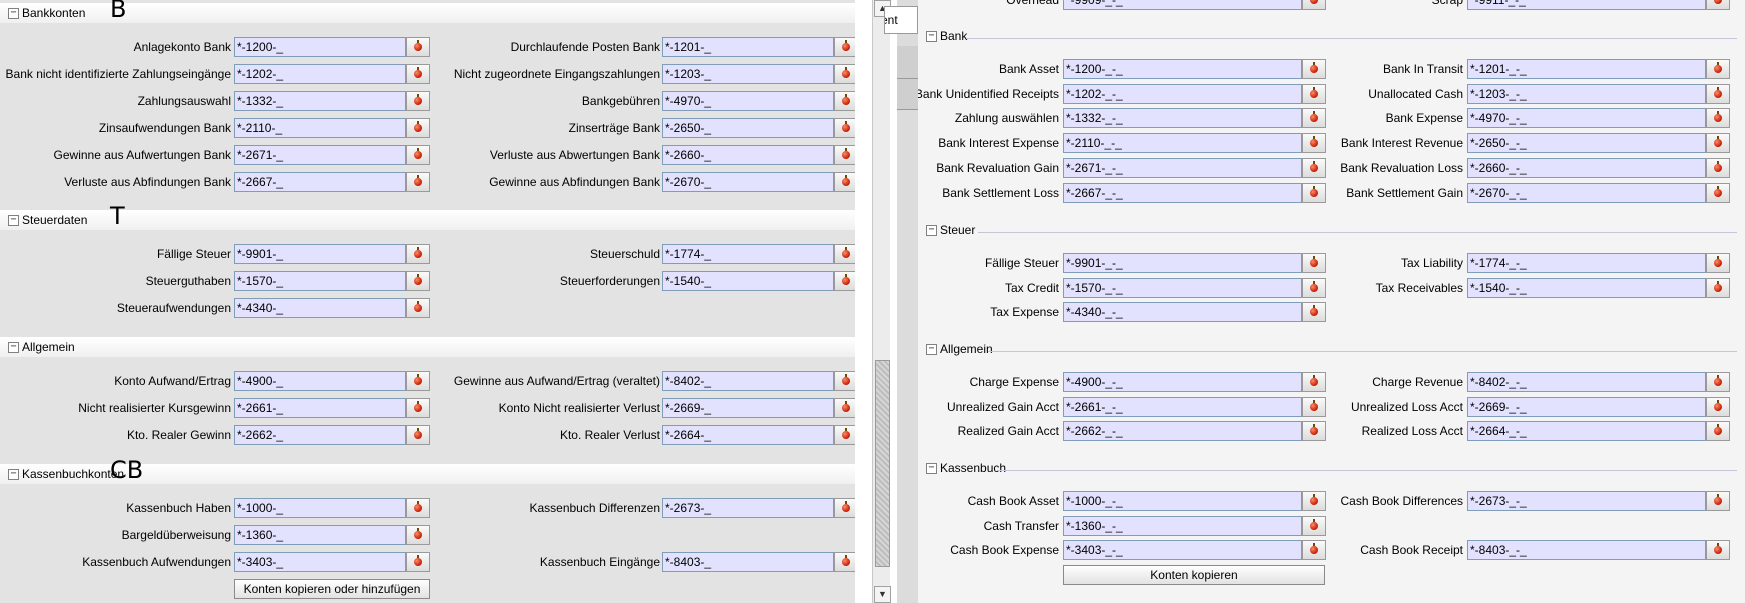 Image resolution: width=1745 pixels, height=603 pixels. Describe the element at coordinates (748, 74) in the screenshot. I see `account-field-nicht-zugeordnete-eingangszahlungen: *-1203-_` at that location.